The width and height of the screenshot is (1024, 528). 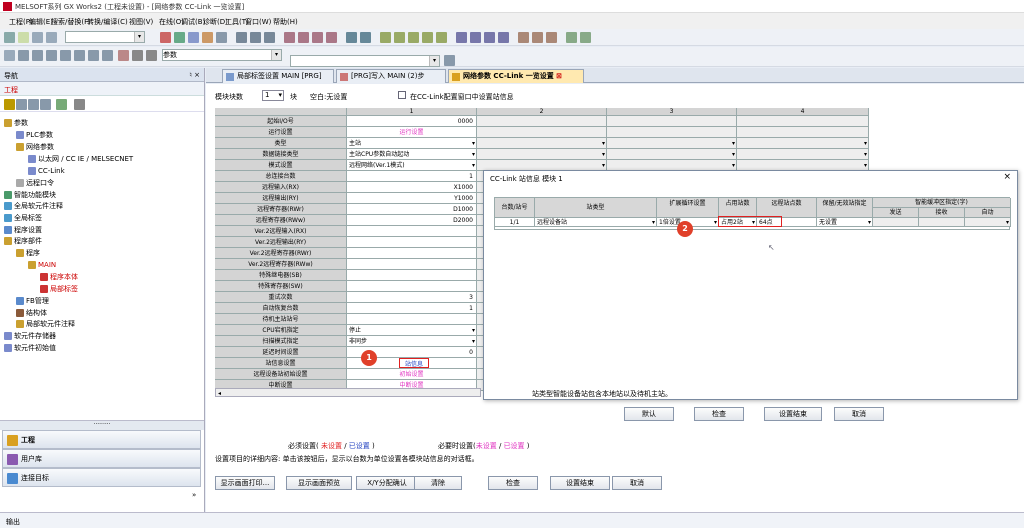 I want to click on grid-scrollbar: ◂, so click(x=348, y=392).